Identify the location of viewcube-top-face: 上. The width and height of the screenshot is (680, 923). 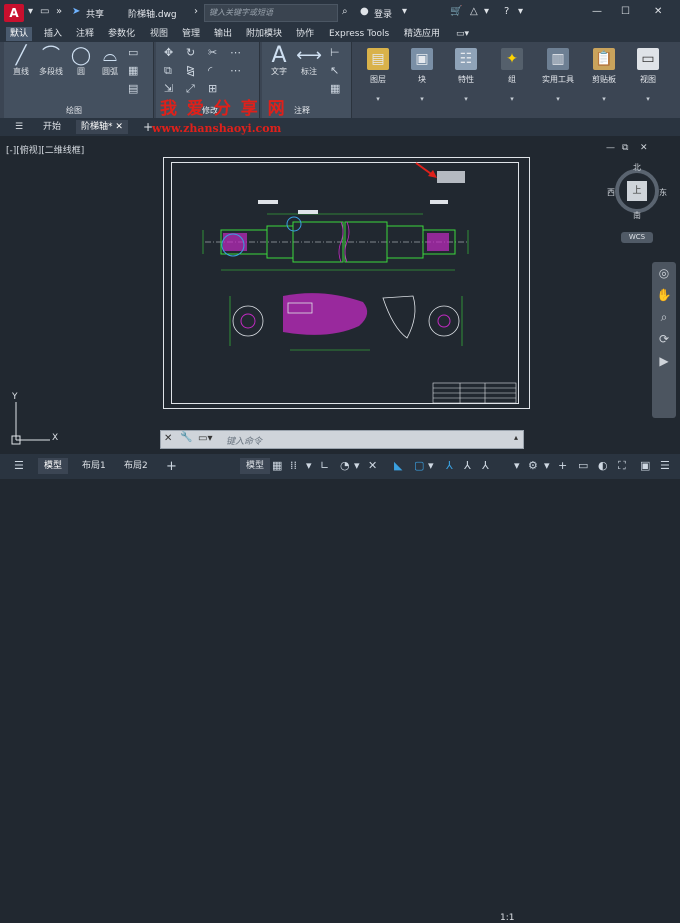
(637, 191).